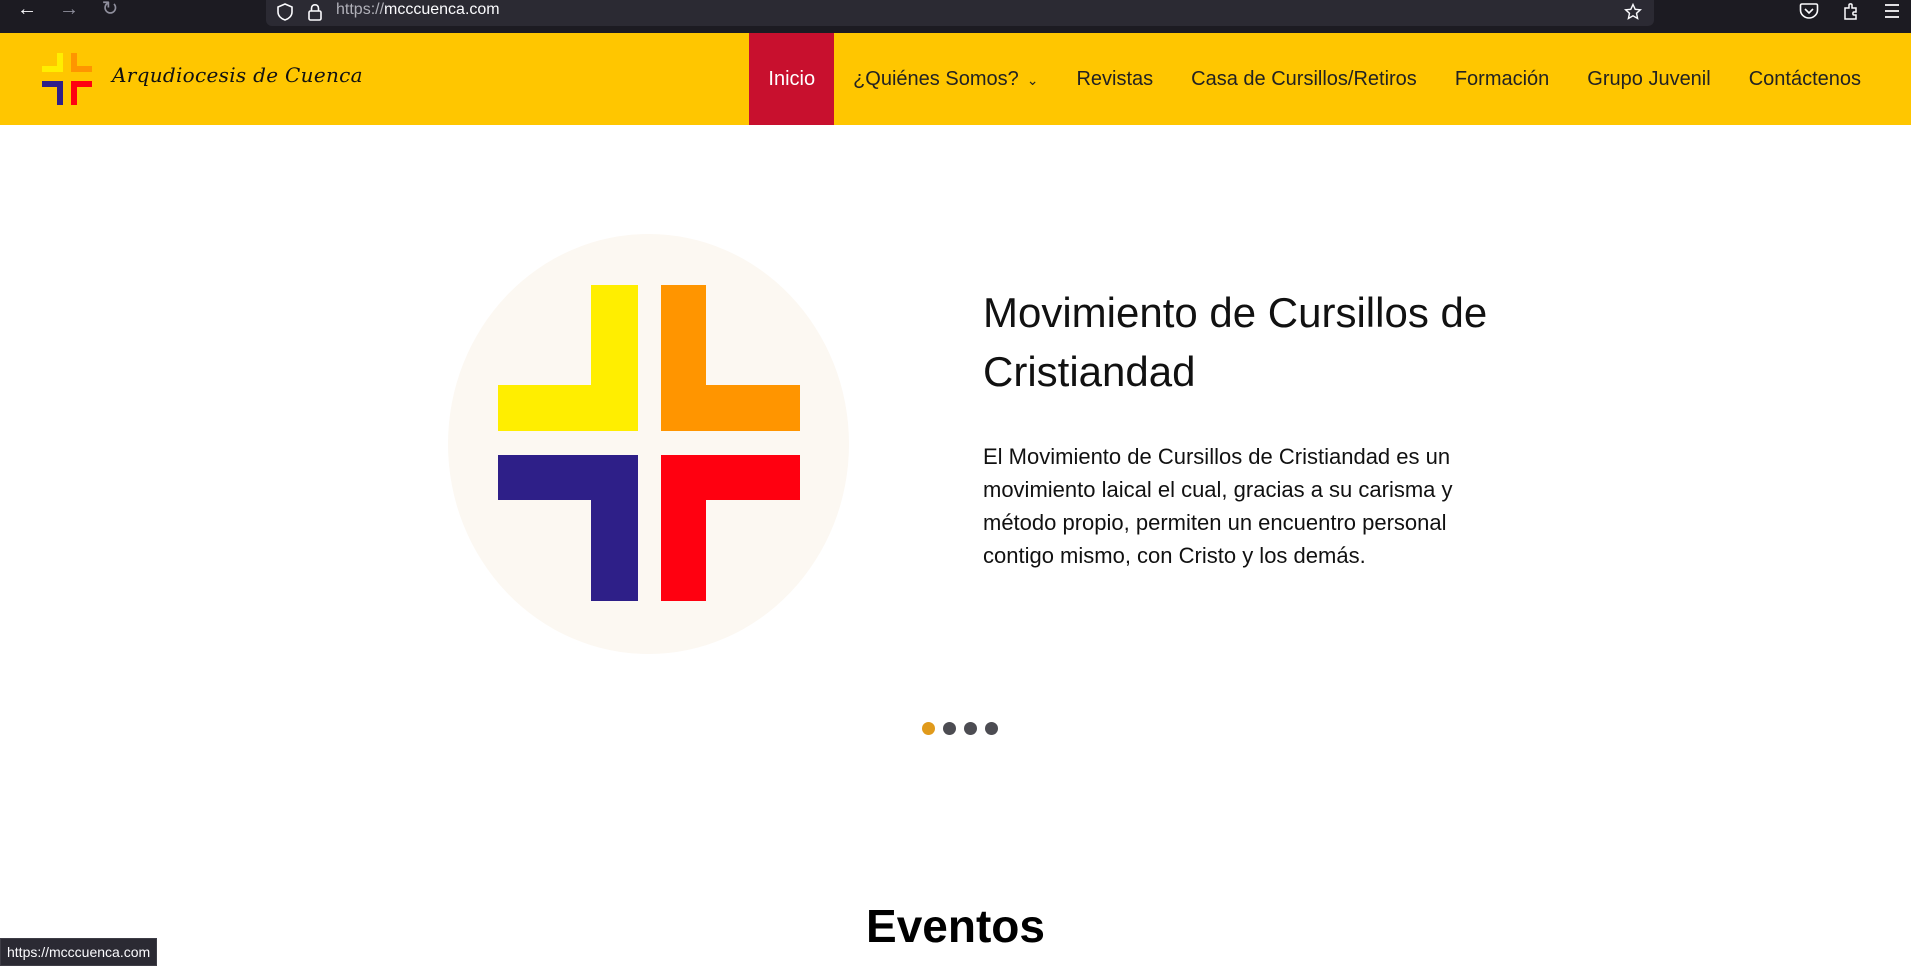 This screenshot has width=1911, height=966. I want to click on reload-icon: ↻, so click(110, 10).